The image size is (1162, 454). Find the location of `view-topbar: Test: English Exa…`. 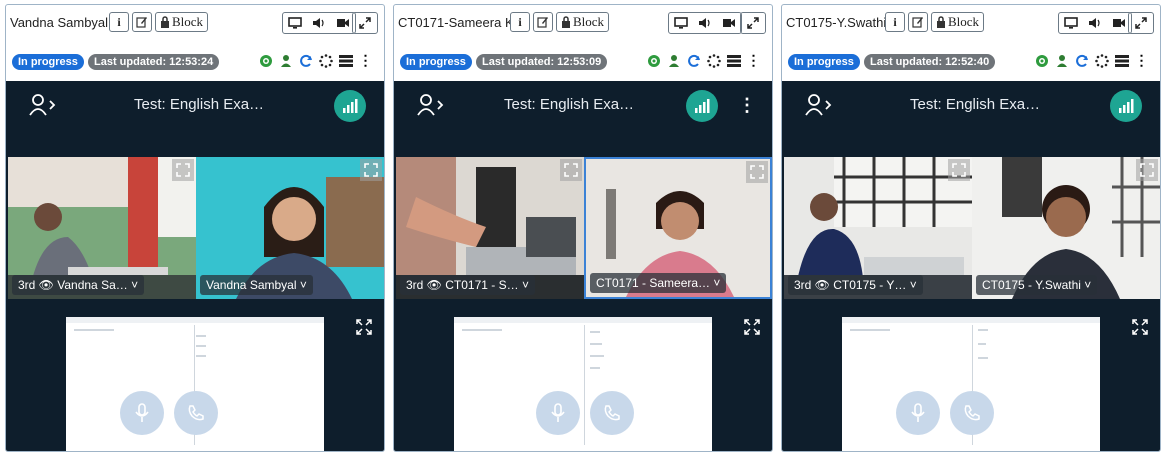

view-topbar: Test: English Exa… is located at coordinates (971, 105).